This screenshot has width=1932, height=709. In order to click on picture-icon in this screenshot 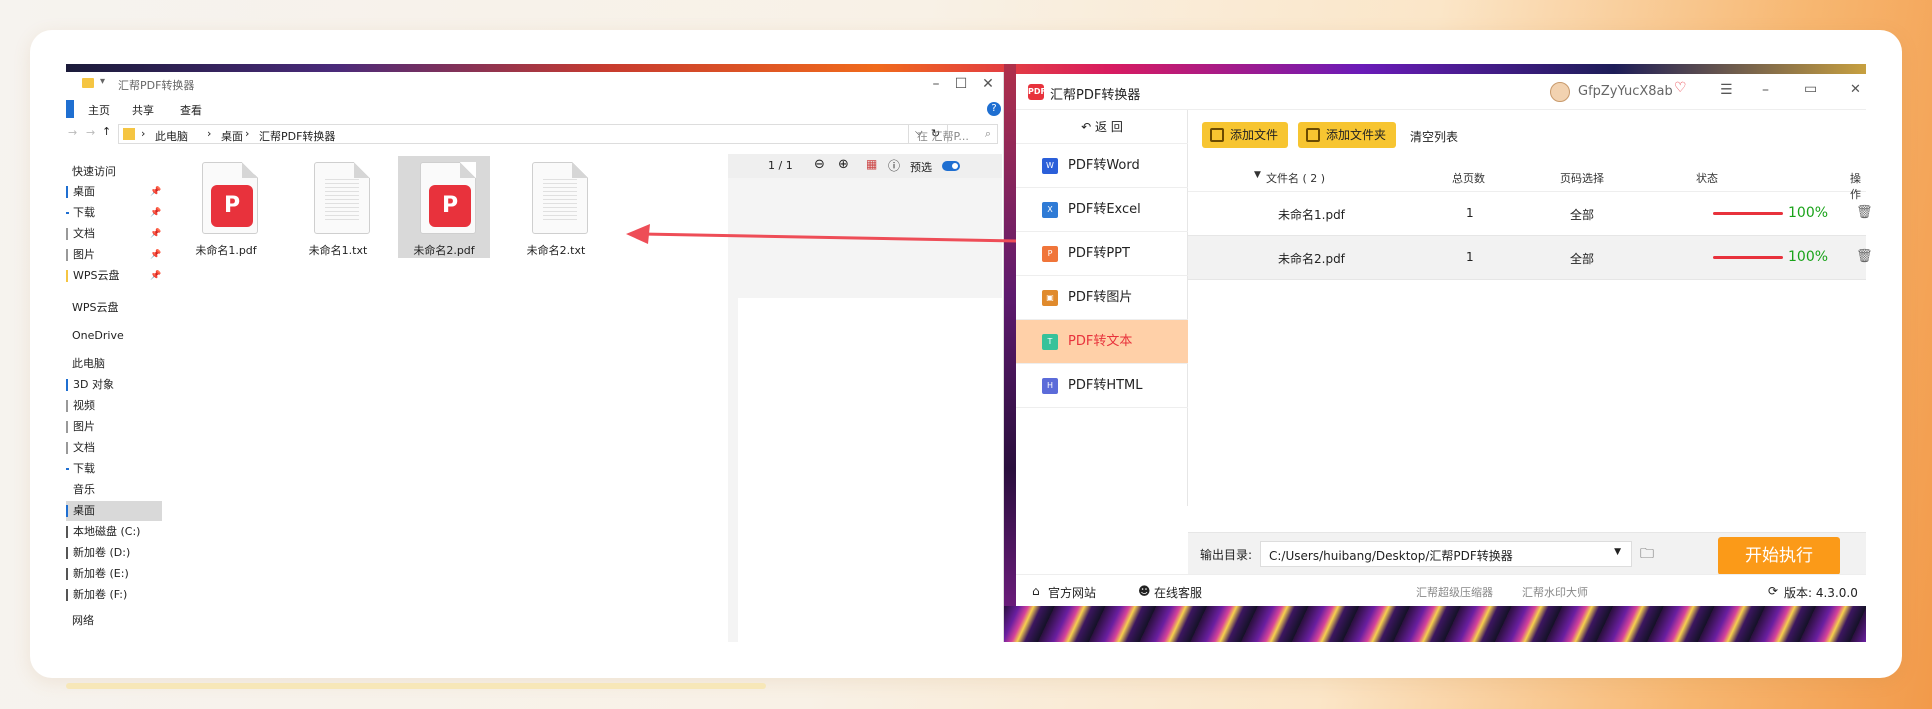, I will do `click(67, 427)`.